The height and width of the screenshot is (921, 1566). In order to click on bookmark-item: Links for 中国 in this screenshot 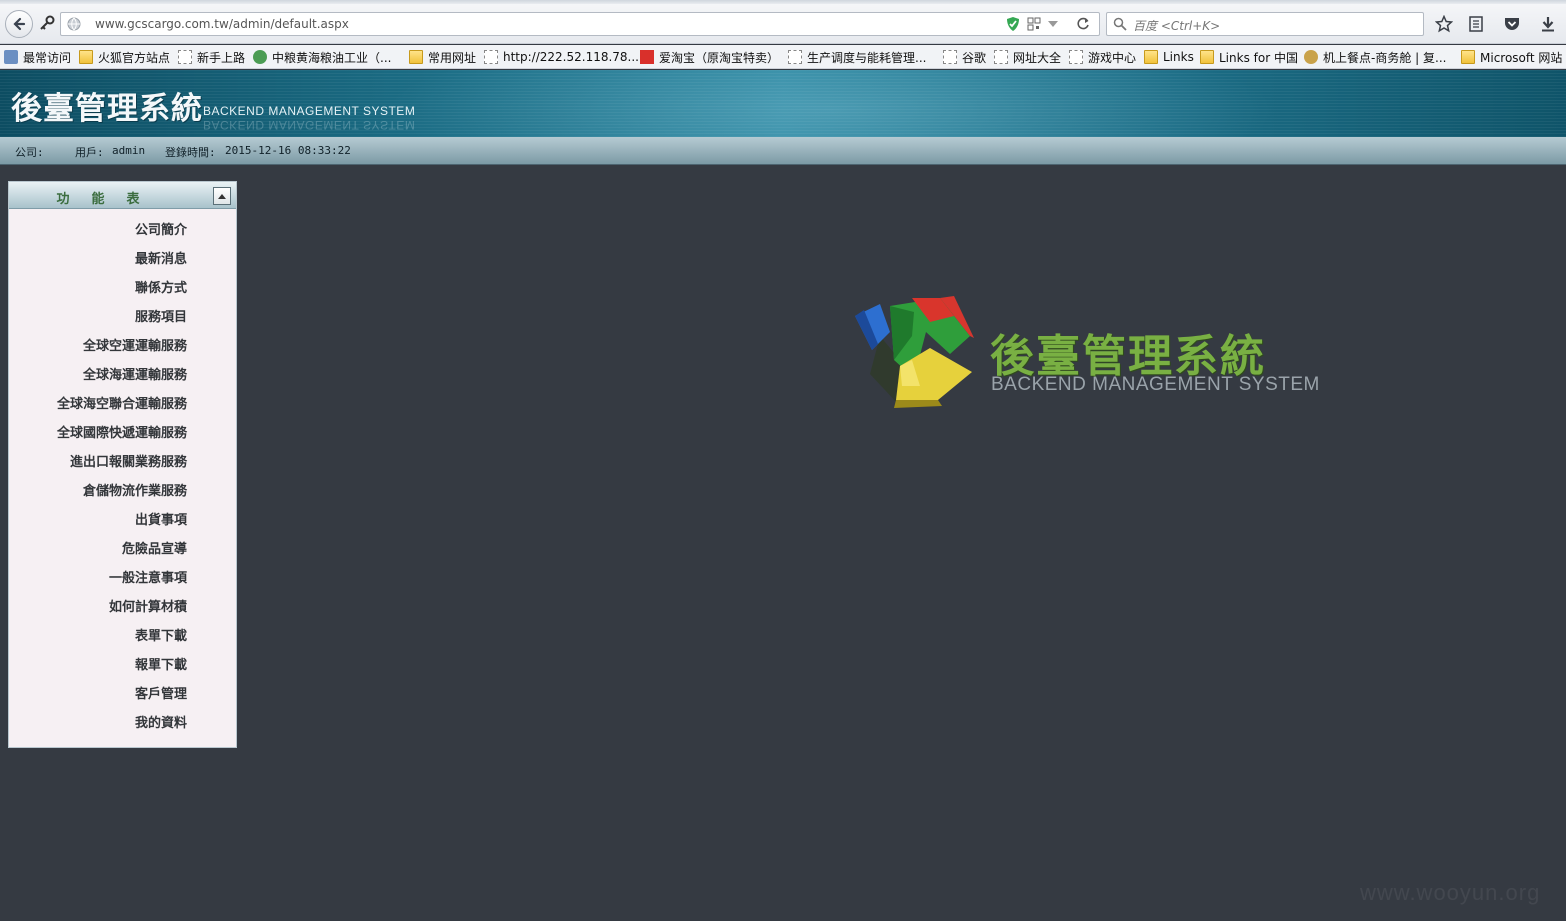, I will do `click(1249, 57)`.